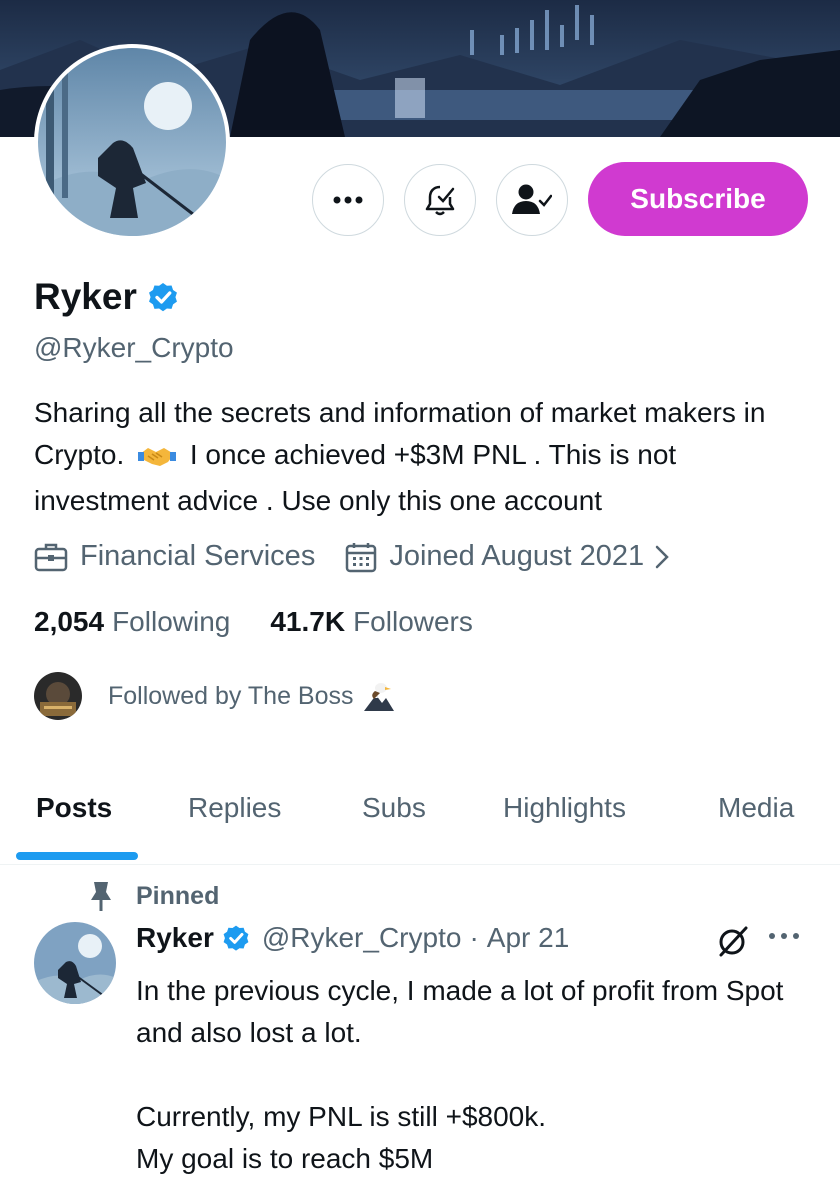 This screenshot has height=1200, width=840. What do you see at coordinates (756, 808) in the screenshot?
I see `tab-media: Media` at bounding box center [756, 808].